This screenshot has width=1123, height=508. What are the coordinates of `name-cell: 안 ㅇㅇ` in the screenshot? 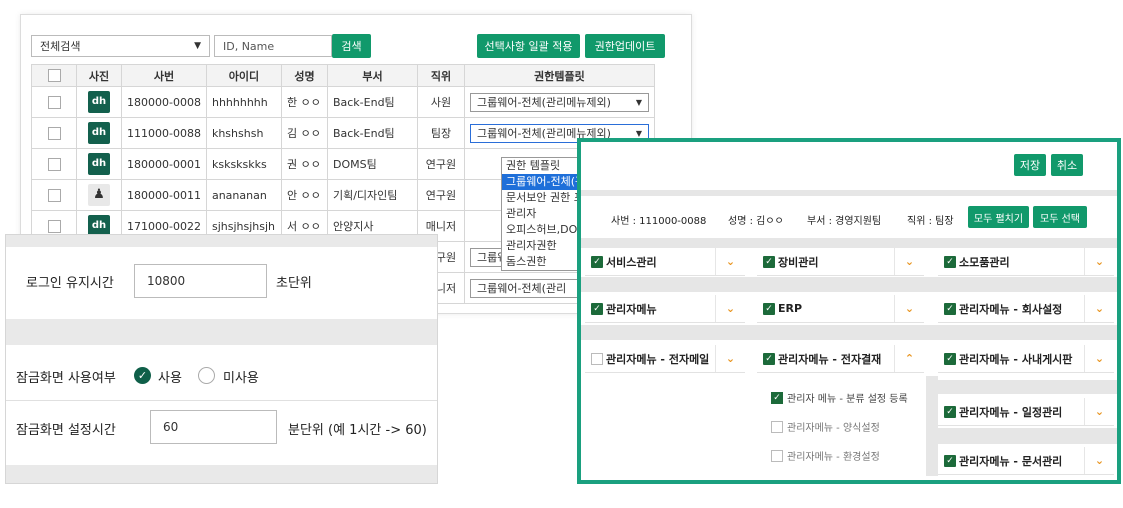 It's located at (304, 195).